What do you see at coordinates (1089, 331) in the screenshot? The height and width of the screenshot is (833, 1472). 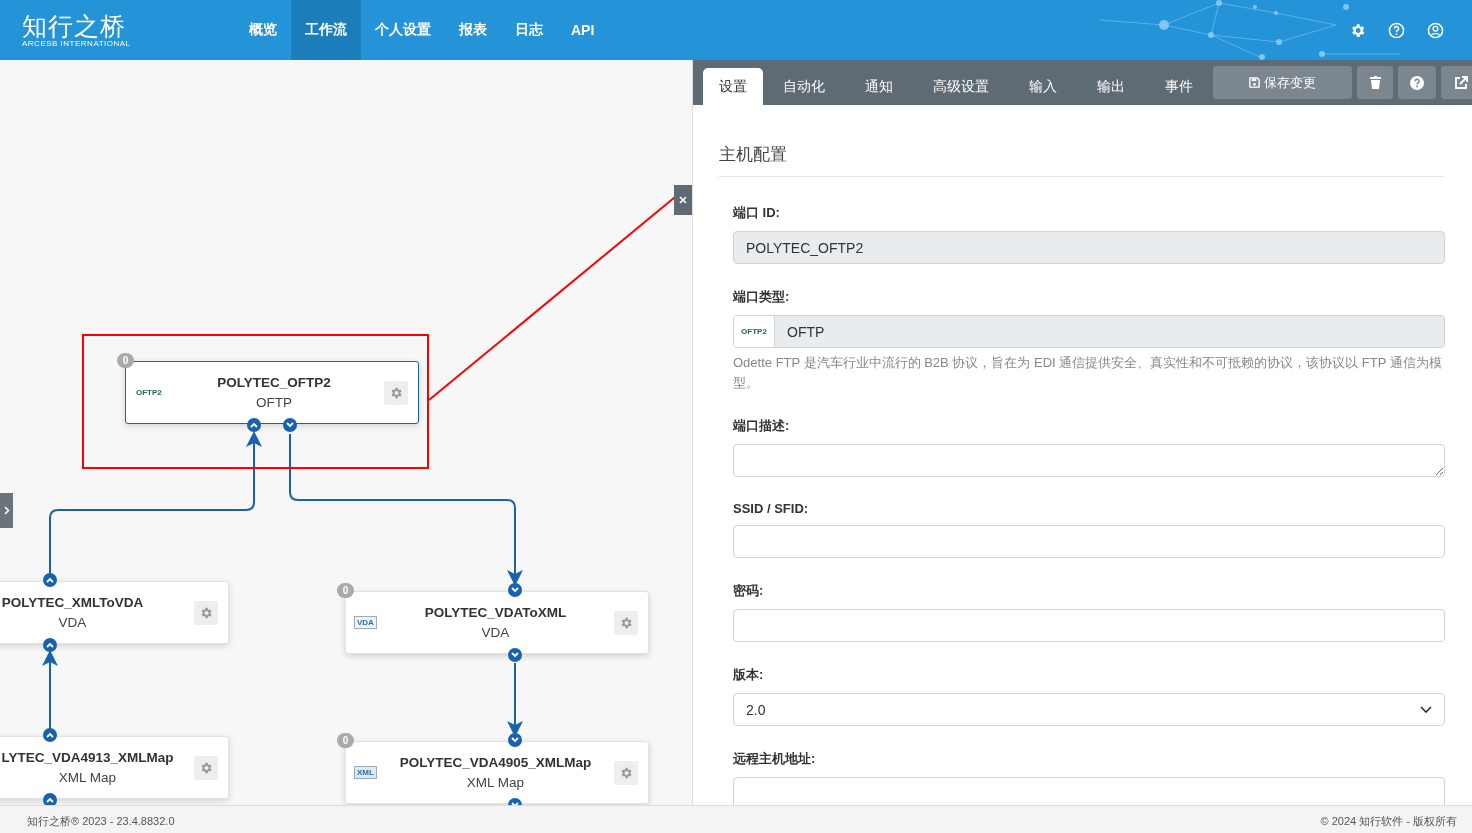 I see `type-field: OFTP2 OFTP` at bounding box center [1089, 331].